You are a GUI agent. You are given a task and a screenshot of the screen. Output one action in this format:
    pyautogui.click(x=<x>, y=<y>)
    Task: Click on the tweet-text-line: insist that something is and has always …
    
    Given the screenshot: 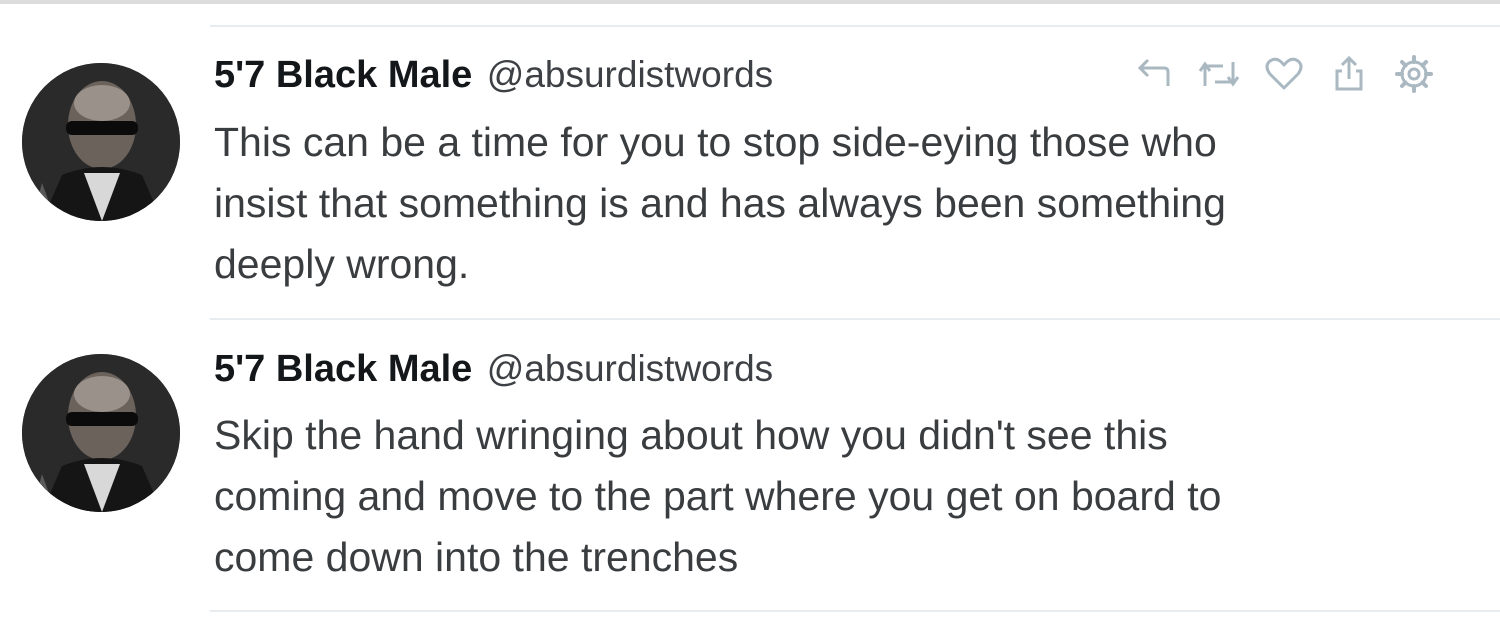 What is the action you would take?
    pyautogui.click(x=720, y=203)
    